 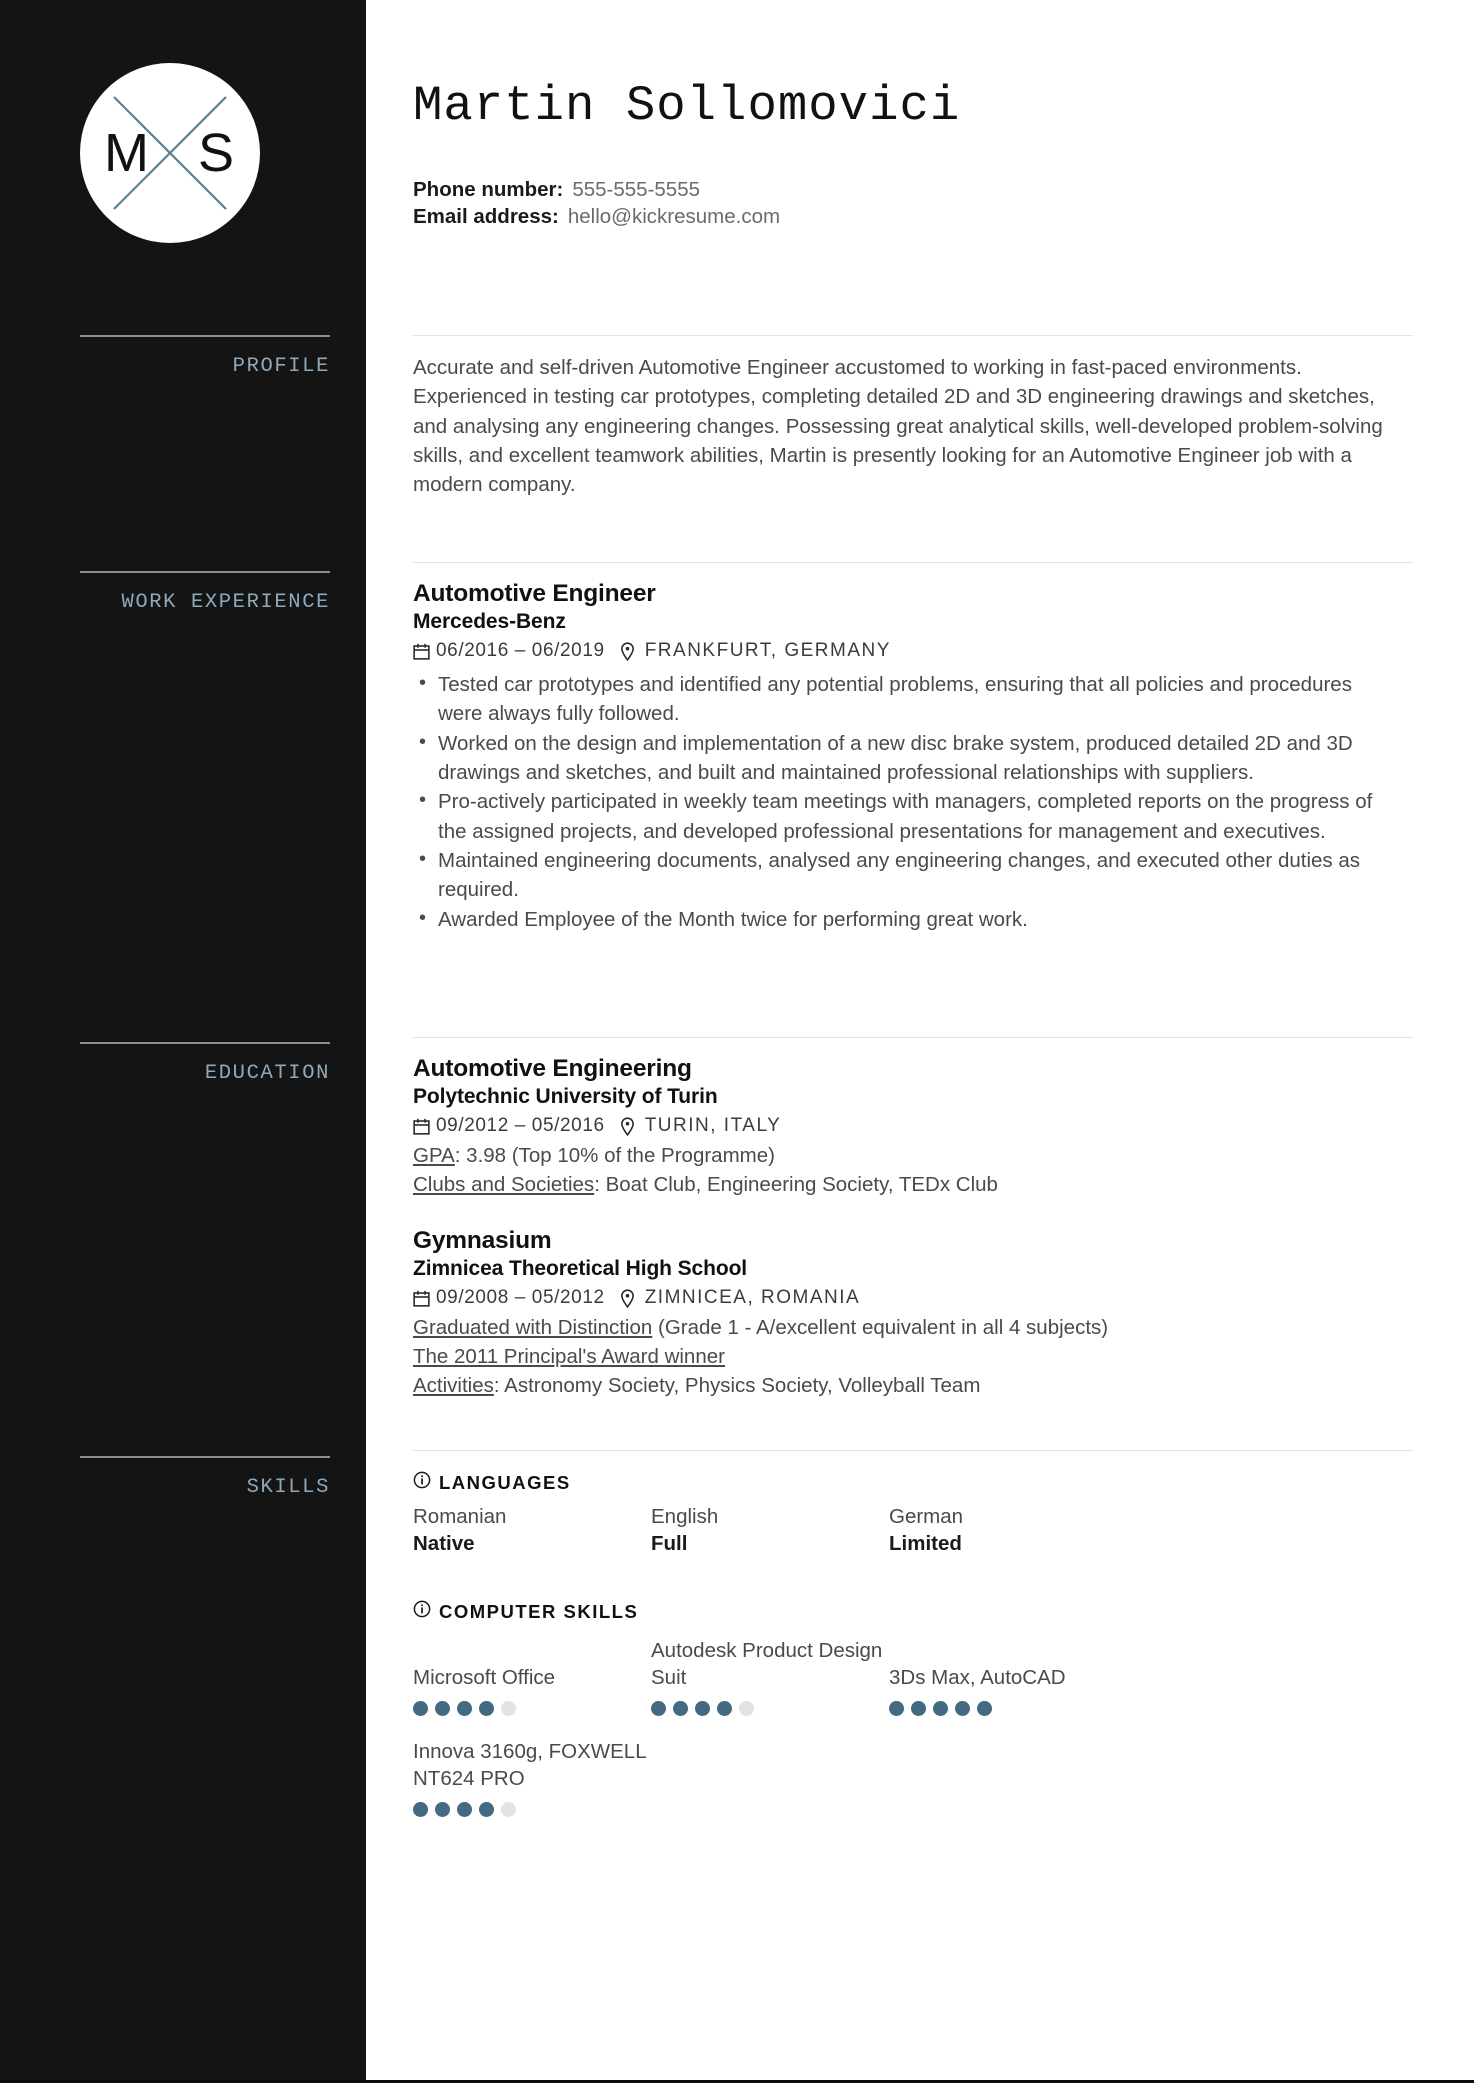 I want to click on education-location: ZIMNICEA, ROMANIA, so click(x=752, y=1298).